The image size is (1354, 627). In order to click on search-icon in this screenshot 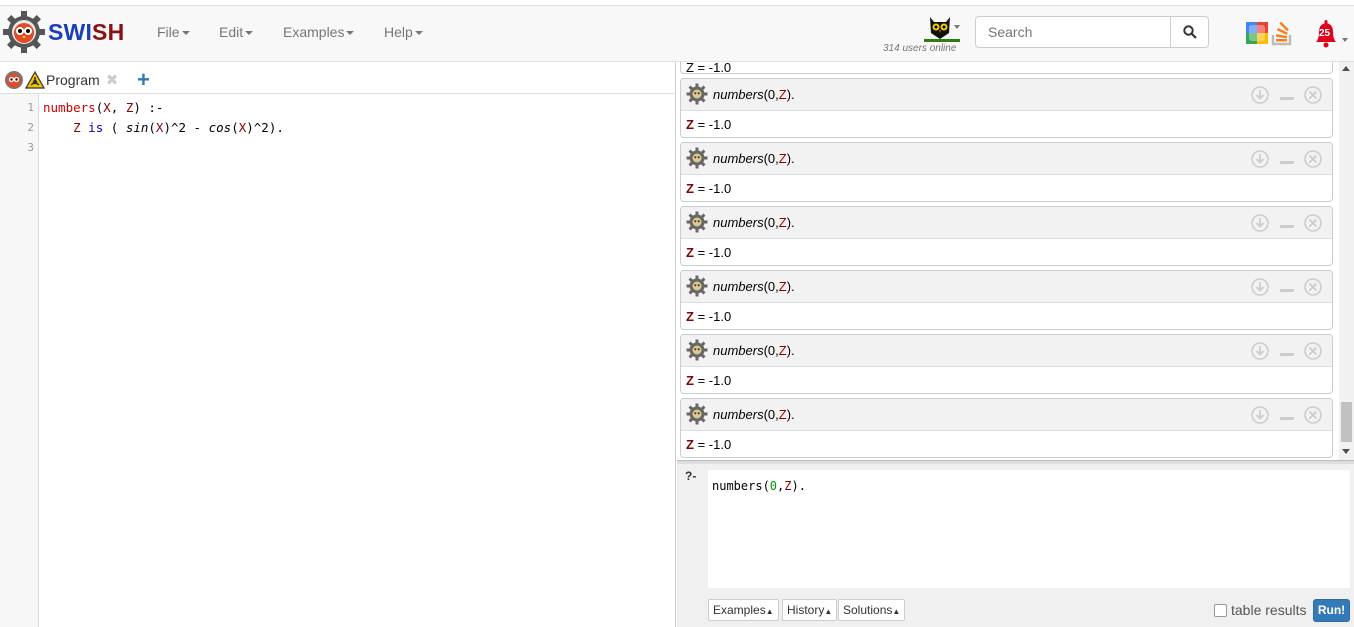, I will do `click(1189, 32)`.